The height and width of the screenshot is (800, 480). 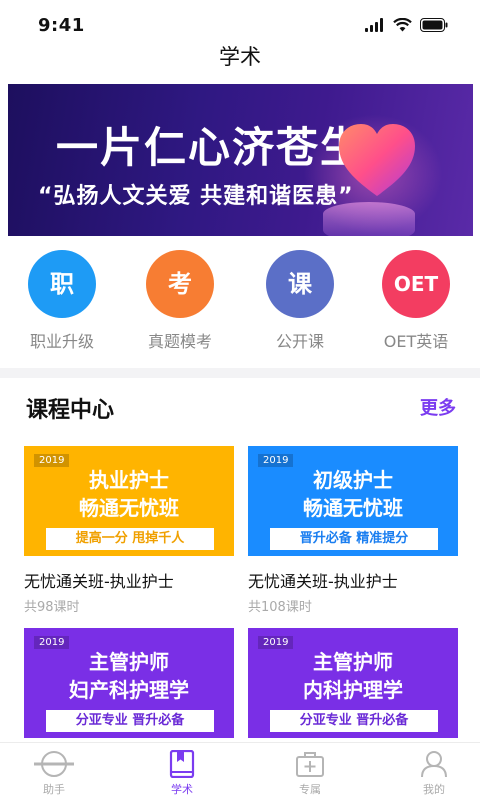 I want to click on tab-label: 助手, so click(x=54, y=789).